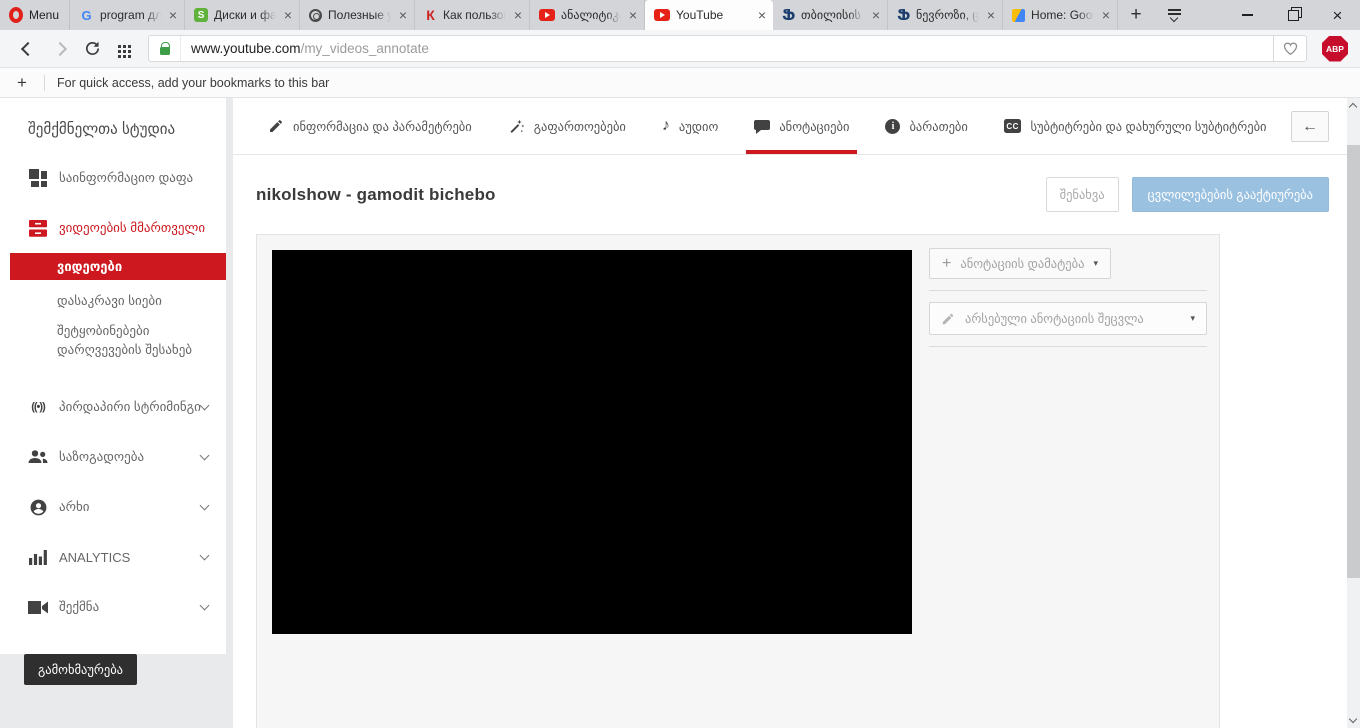 This screenshot has width=1360, height=728. Describe the element at coordinates (28, 48) in the screenshot. I see `back-button` at that location.